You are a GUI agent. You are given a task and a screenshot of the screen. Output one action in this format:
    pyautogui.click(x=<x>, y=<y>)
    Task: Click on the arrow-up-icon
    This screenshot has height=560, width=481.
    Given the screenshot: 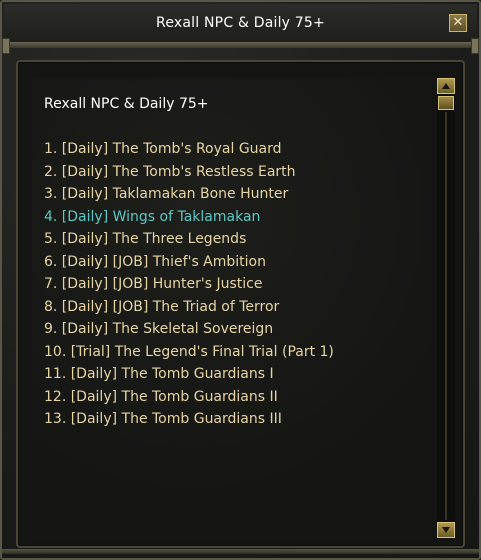 What is the action you would take?
    pyautogui.click(x=446, y=86)
    